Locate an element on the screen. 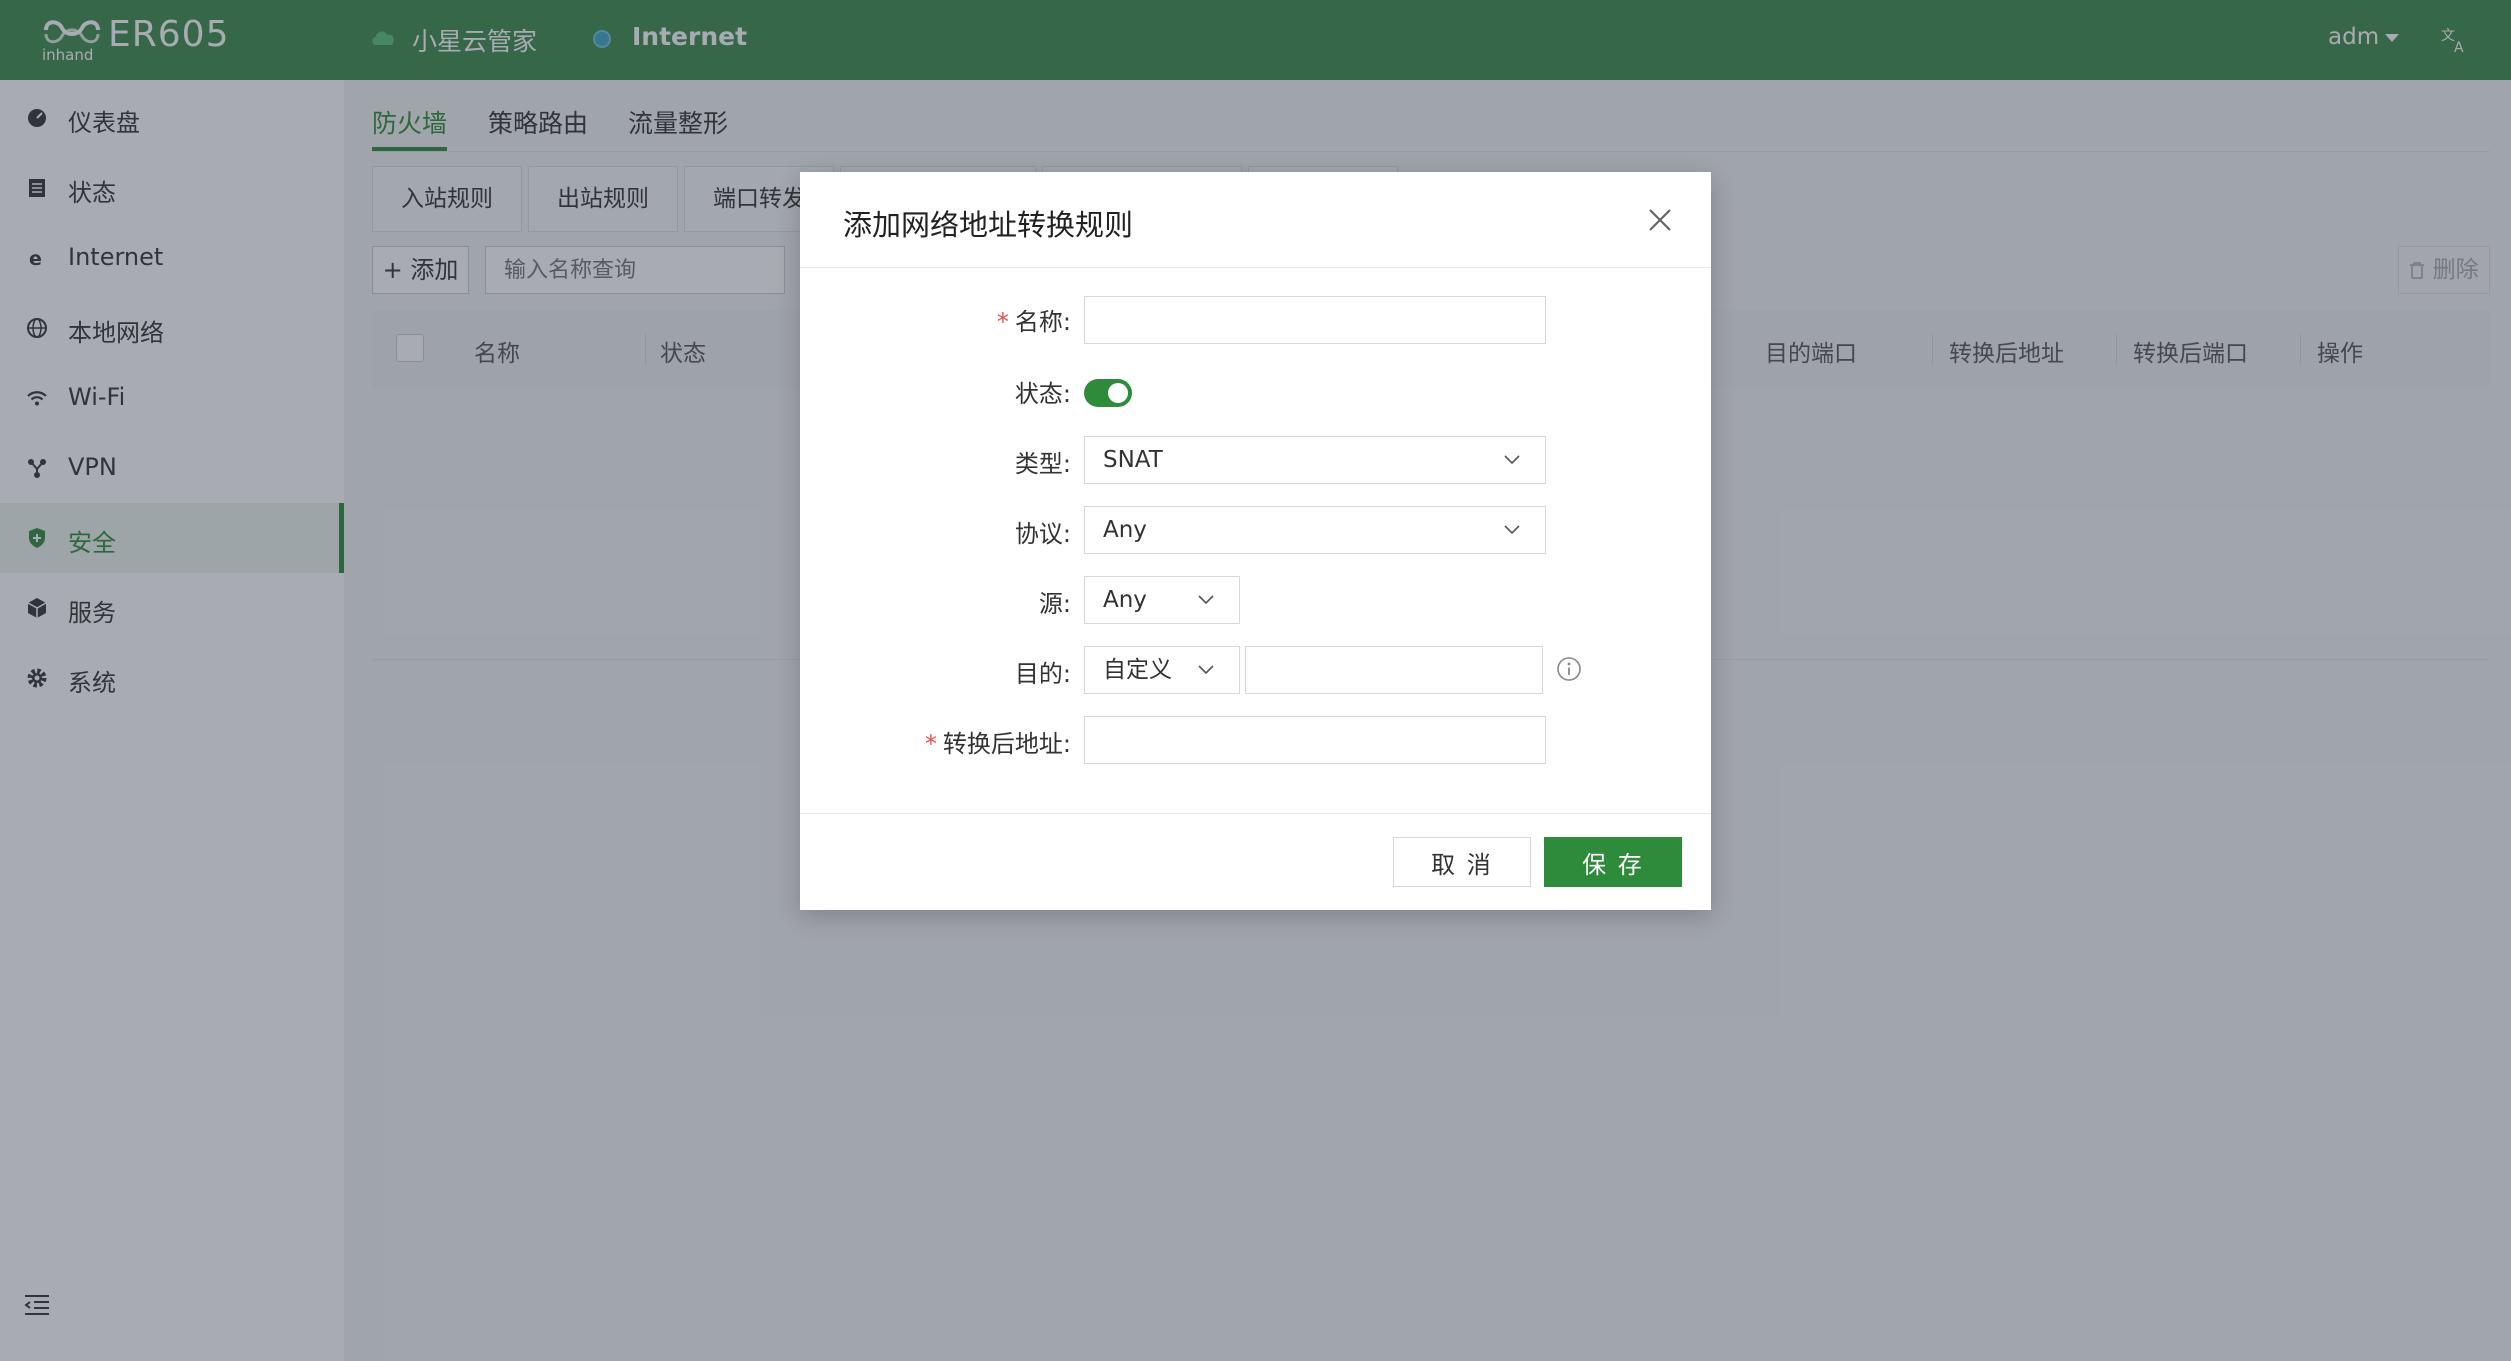 The image size is (2511, 1361). protocol-field-label: 协议: is located at coordinates (1042, 534).